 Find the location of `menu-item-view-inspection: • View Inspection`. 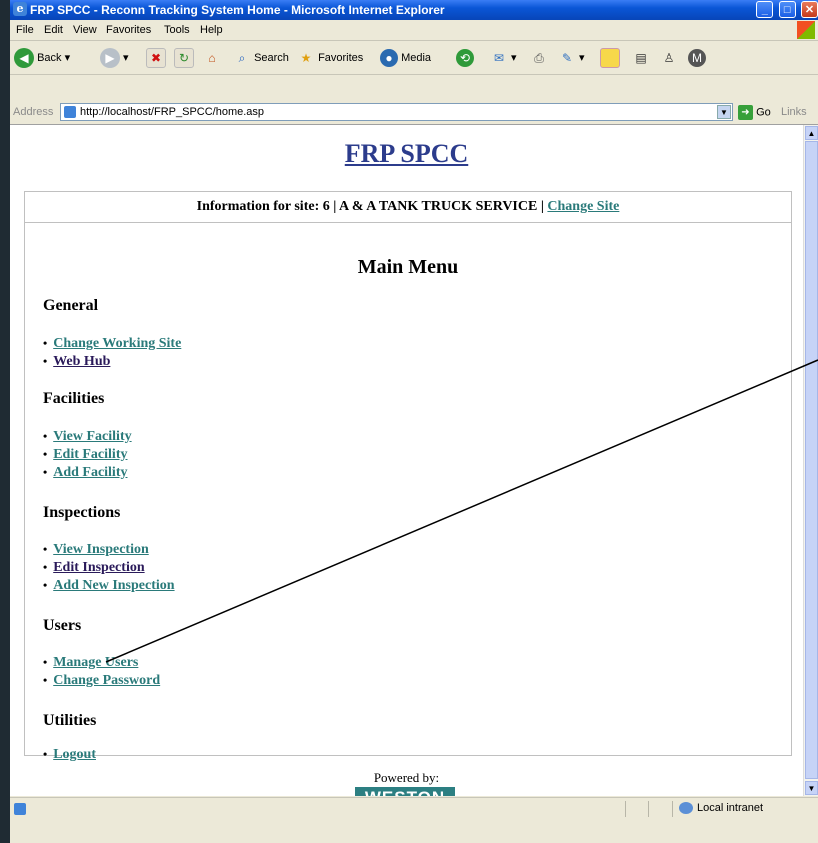

menu-item-view-inspection: • View Inspection is located at coordinates (96, 549).